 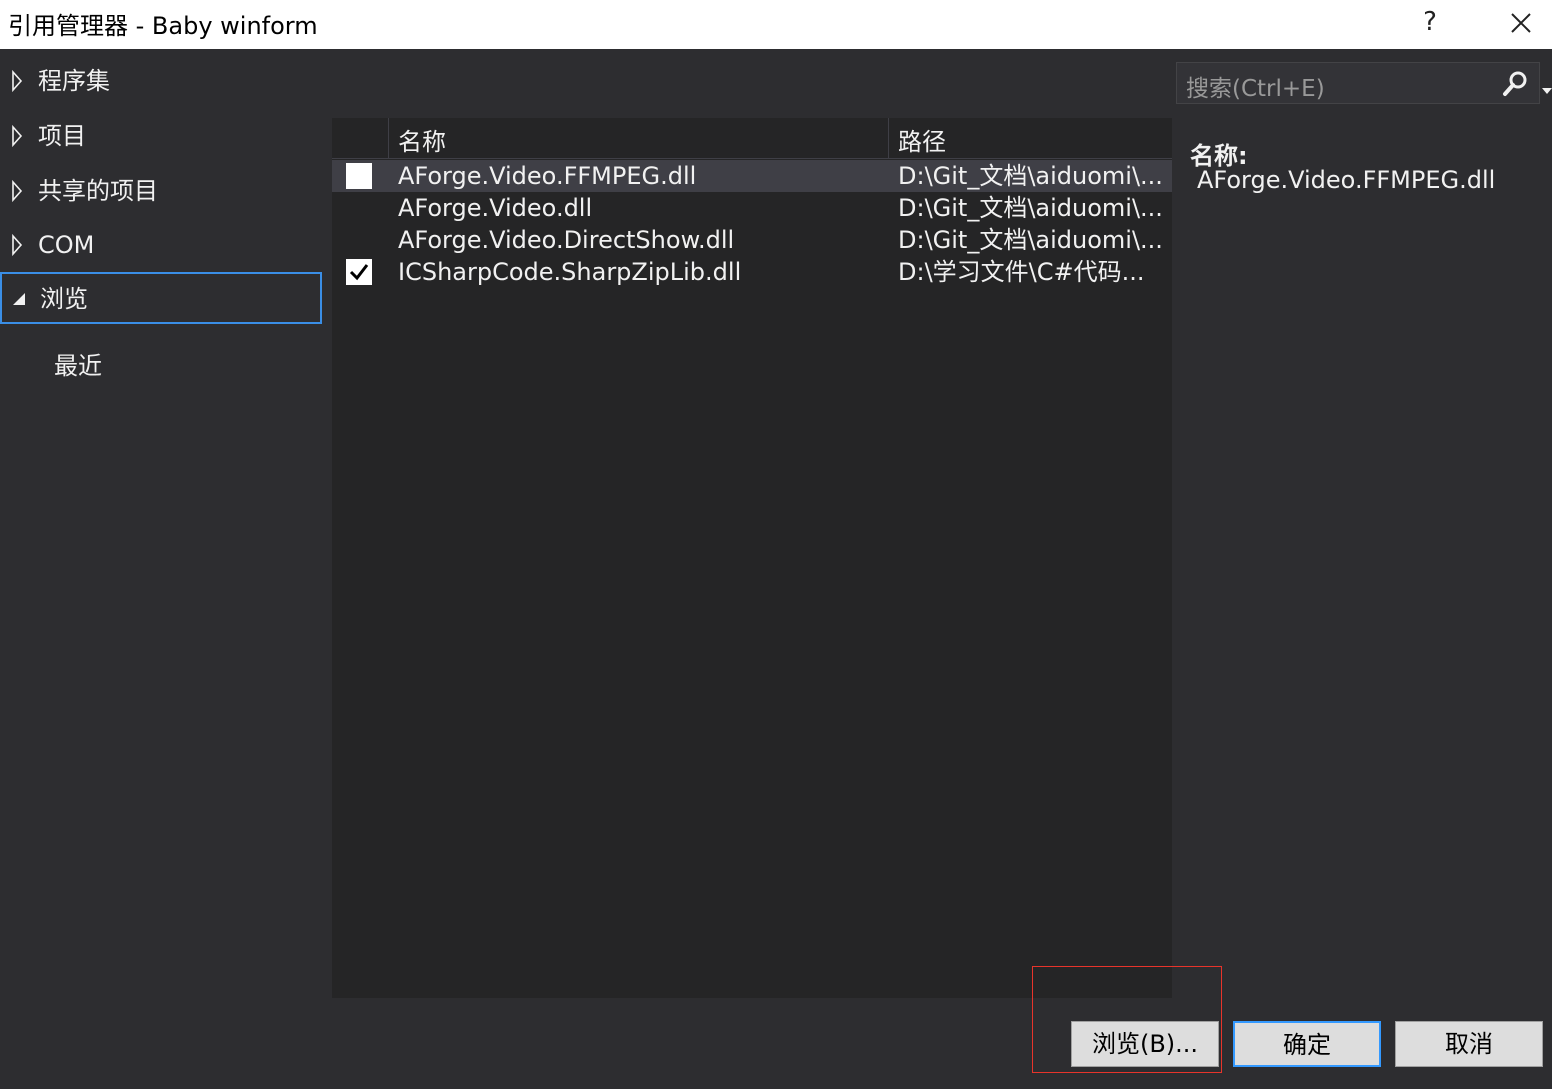 What do you see at coordinates (1469, 1044) in the screenshot?
I see `cancel-button: 取消` at bounding box center [1469, 1044].